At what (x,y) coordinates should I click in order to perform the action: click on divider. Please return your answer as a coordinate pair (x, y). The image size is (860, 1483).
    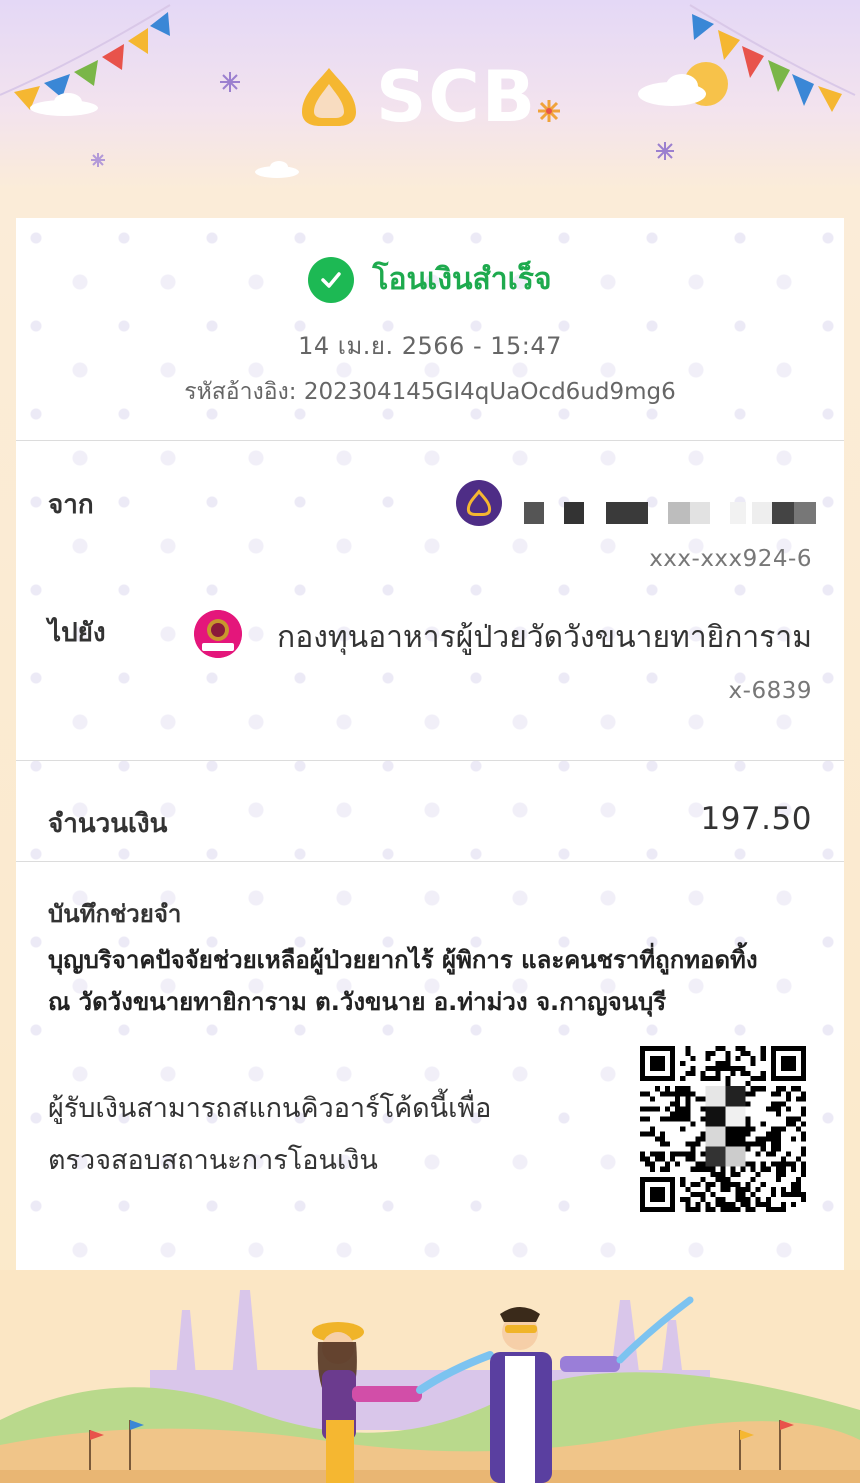
    Looking at the image, I should click on (430, 861).